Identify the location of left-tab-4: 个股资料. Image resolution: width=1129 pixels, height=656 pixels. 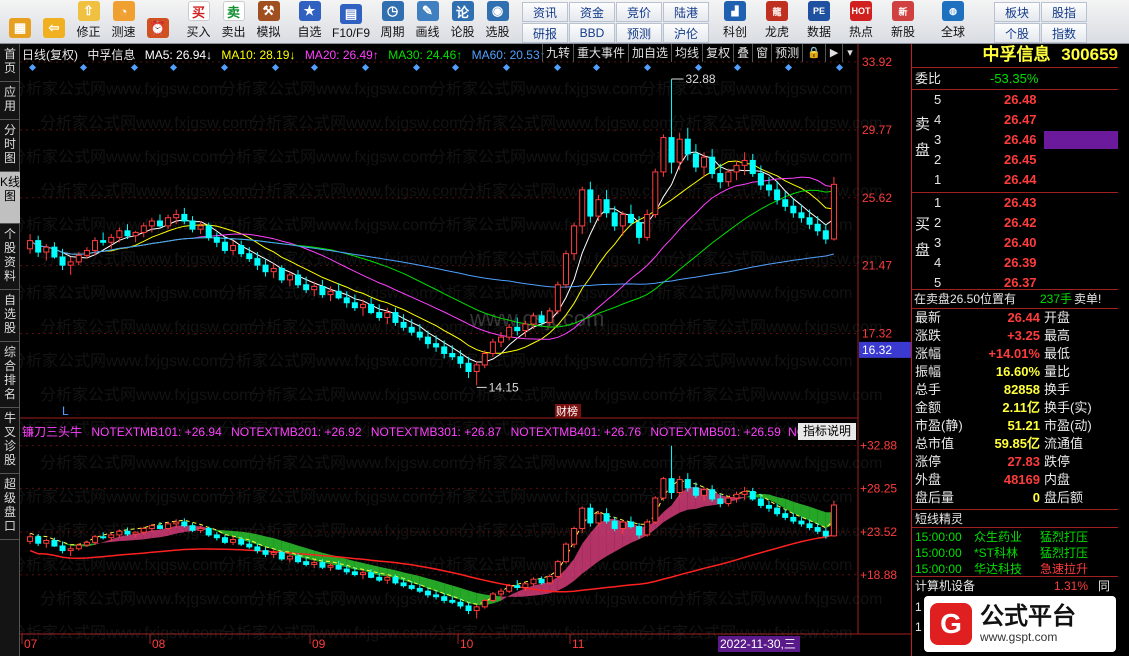
(10, 257).